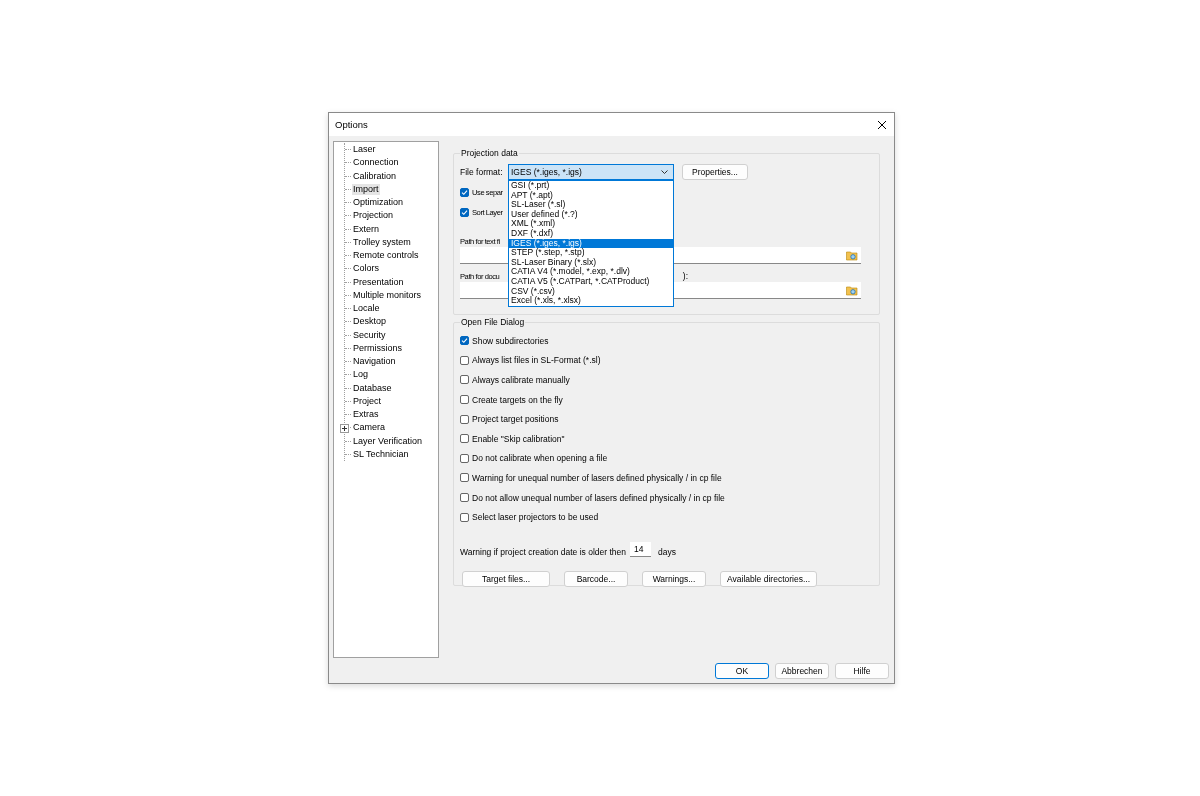  I want to click on checkbox-label: Warning for unequal number of lasers defined physically / in cp file, so click(597, 477).